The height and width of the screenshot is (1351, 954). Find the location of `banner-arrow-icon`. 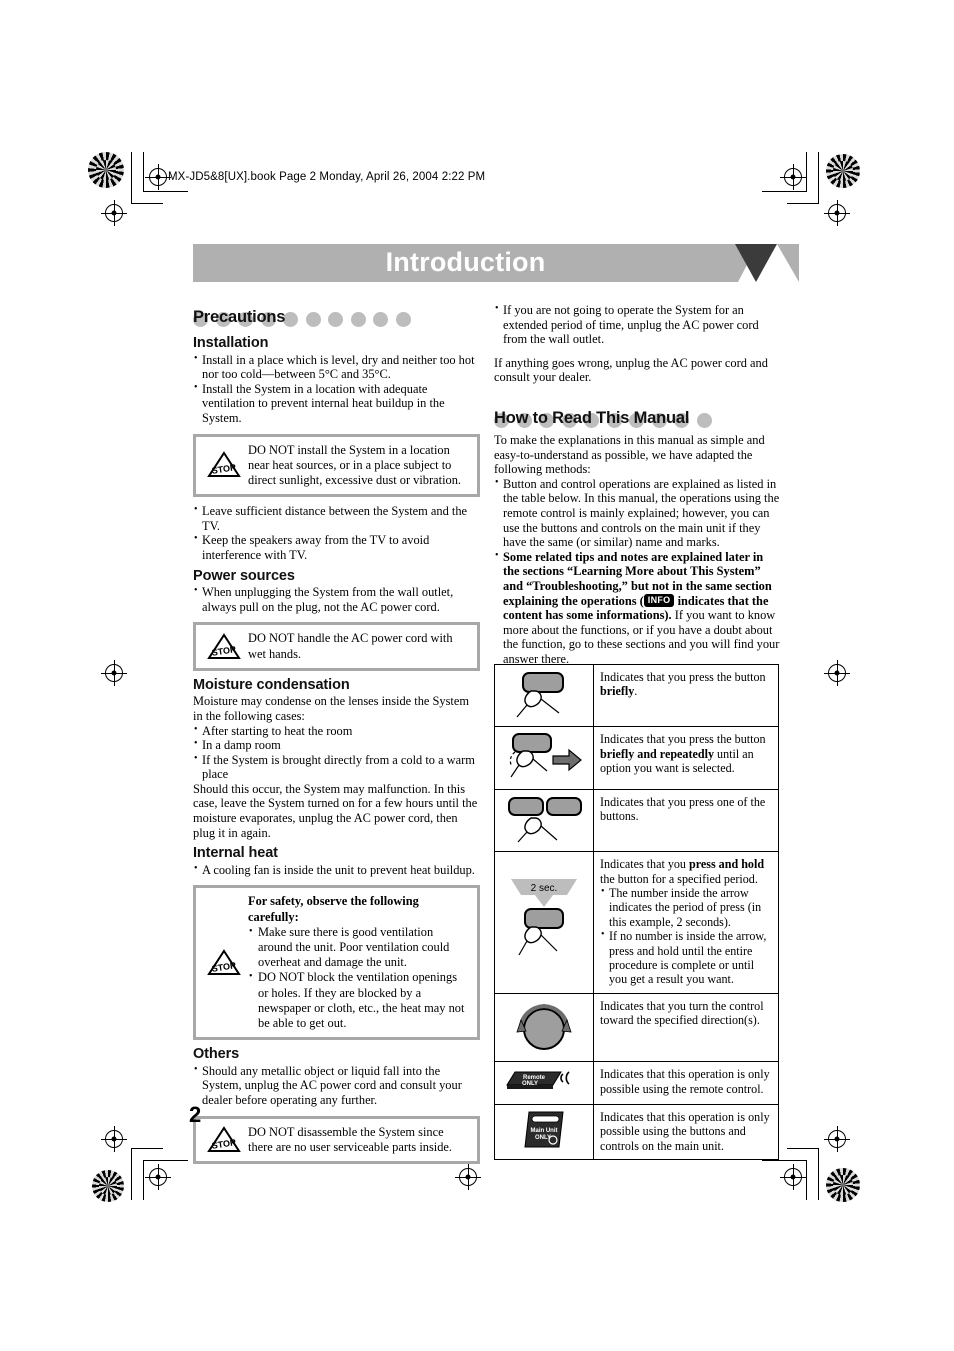

banner-arrow-icon is located at coordinates (756, 263).